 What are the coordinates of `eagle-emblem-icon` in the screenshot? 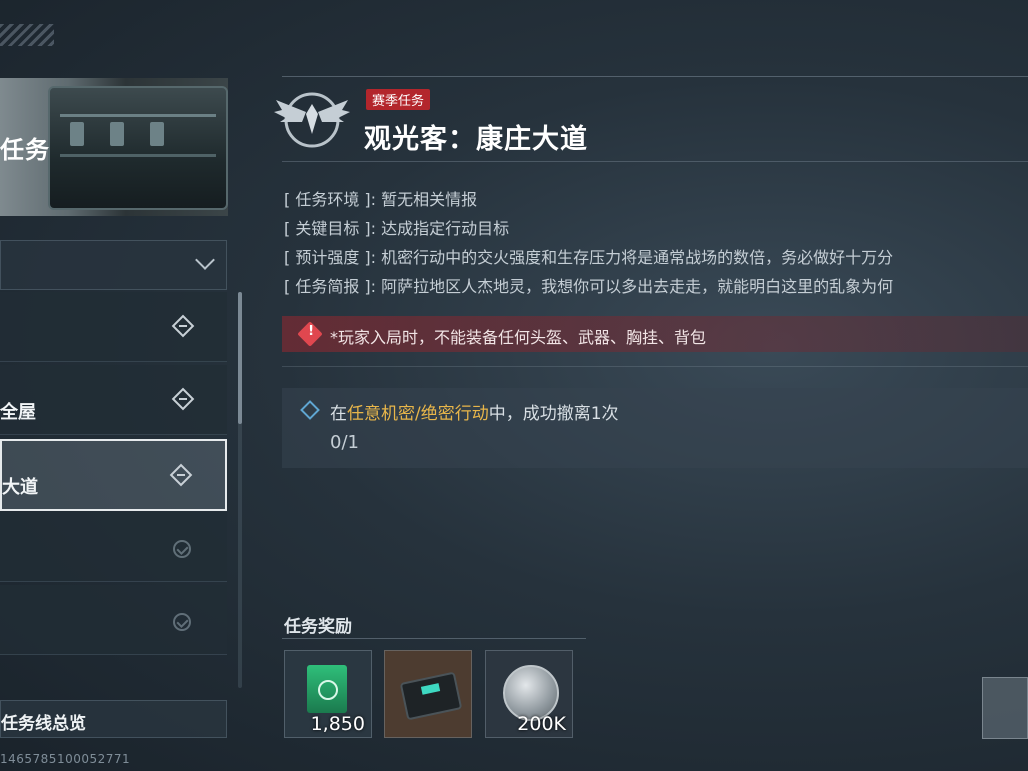 It's located at (312, 120).